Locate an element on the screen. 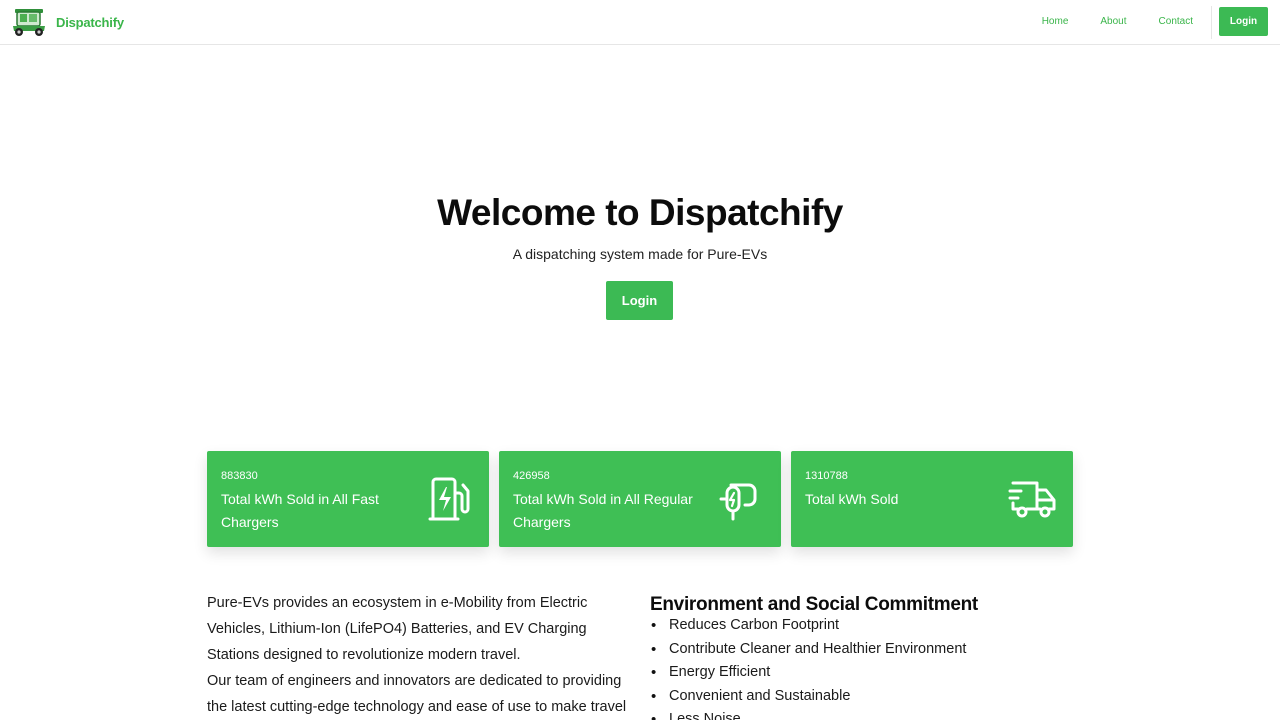 Image resolution: width=1280 pixels, height=720 pixels. hero-title: Welcome to Dispatchify is located at coordinates (640, 212).